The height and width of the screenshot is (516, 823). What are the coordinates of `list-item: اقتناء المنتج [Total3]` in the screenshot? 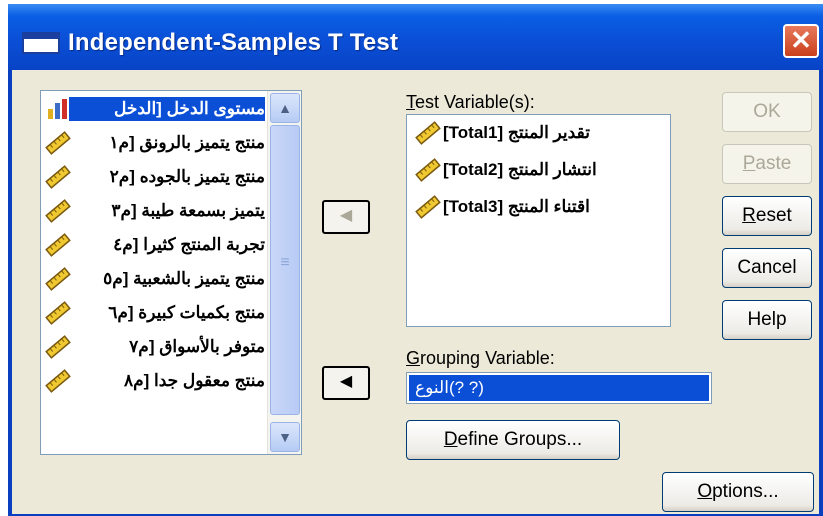 It's located at (538, 207).